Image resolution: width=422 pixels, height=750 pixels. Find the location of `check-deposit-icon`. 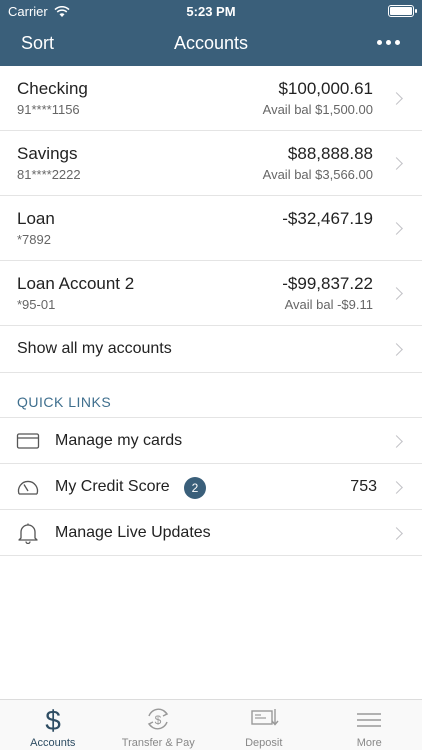

check-deposit-icon is located at coordinates (265, 717).